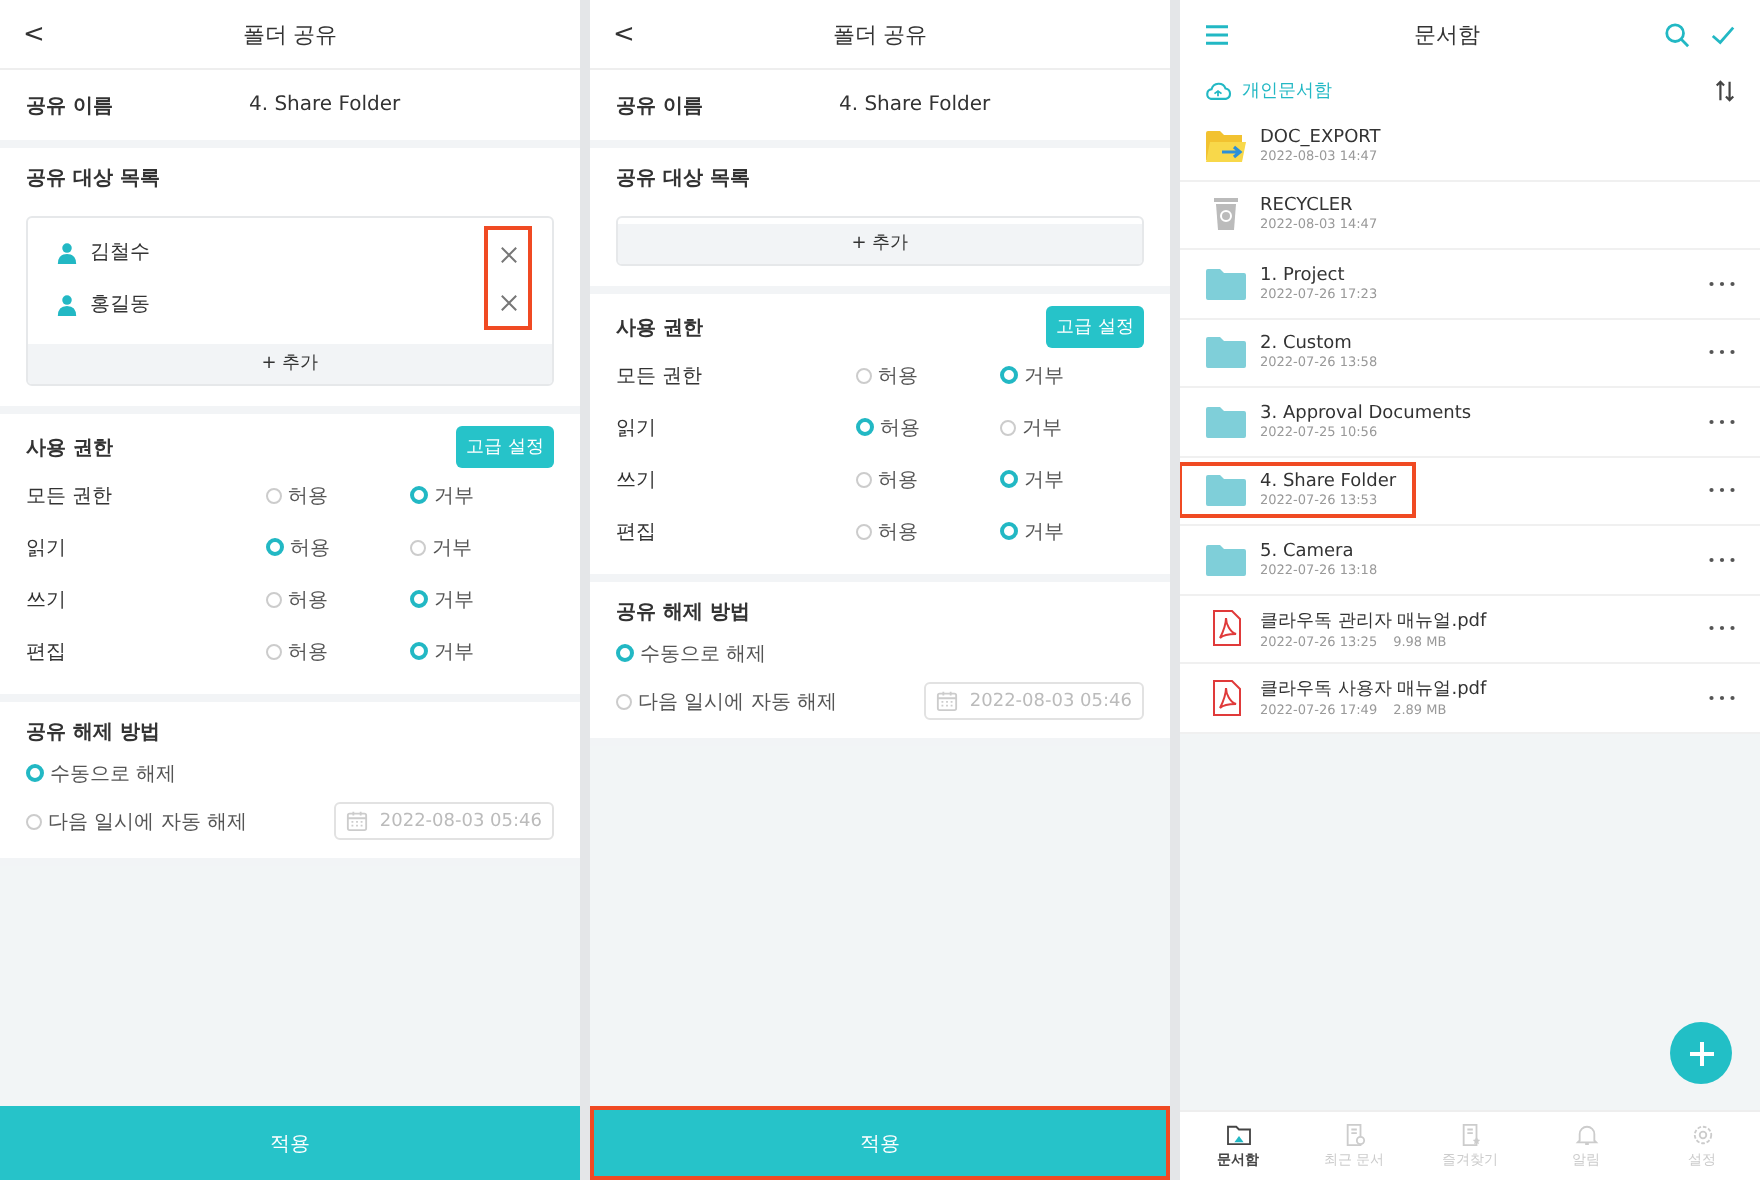 The height and width of the screenshot is (1180, 1760). What do you see at coordinates (1320, 137) in the screenshot?
I see `file-name: DOC_EXPORT` at bounding box center [1320, 137].